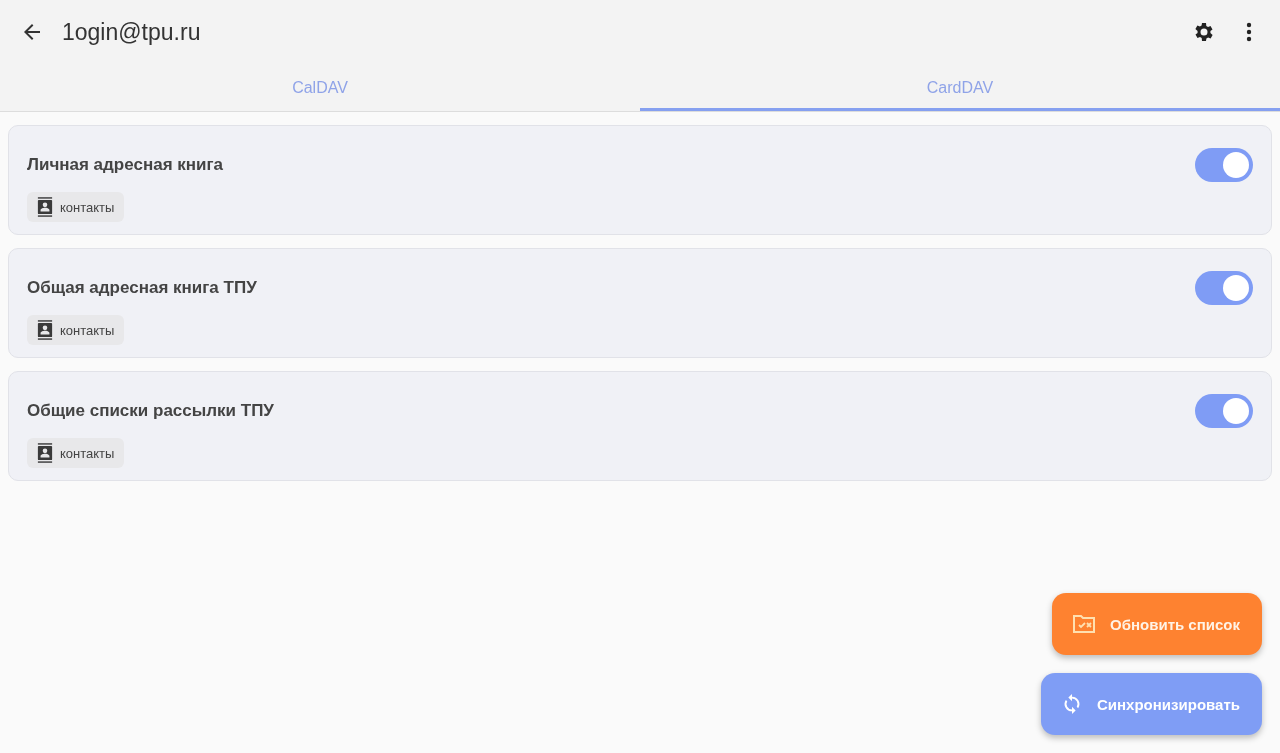 The width and height of the screenshot is (1280, 753). What do you see at coordinates (960, 87) in the screenshot?
I see `tab: CardDAV` at bounding box center [960, 87].